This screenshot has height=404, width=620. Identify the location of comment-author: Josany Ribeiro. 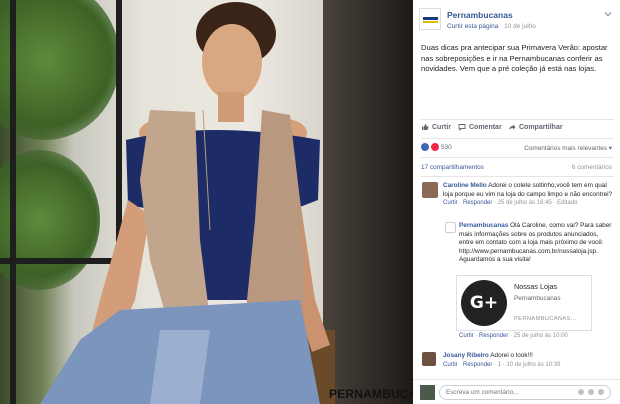
(466, 355).